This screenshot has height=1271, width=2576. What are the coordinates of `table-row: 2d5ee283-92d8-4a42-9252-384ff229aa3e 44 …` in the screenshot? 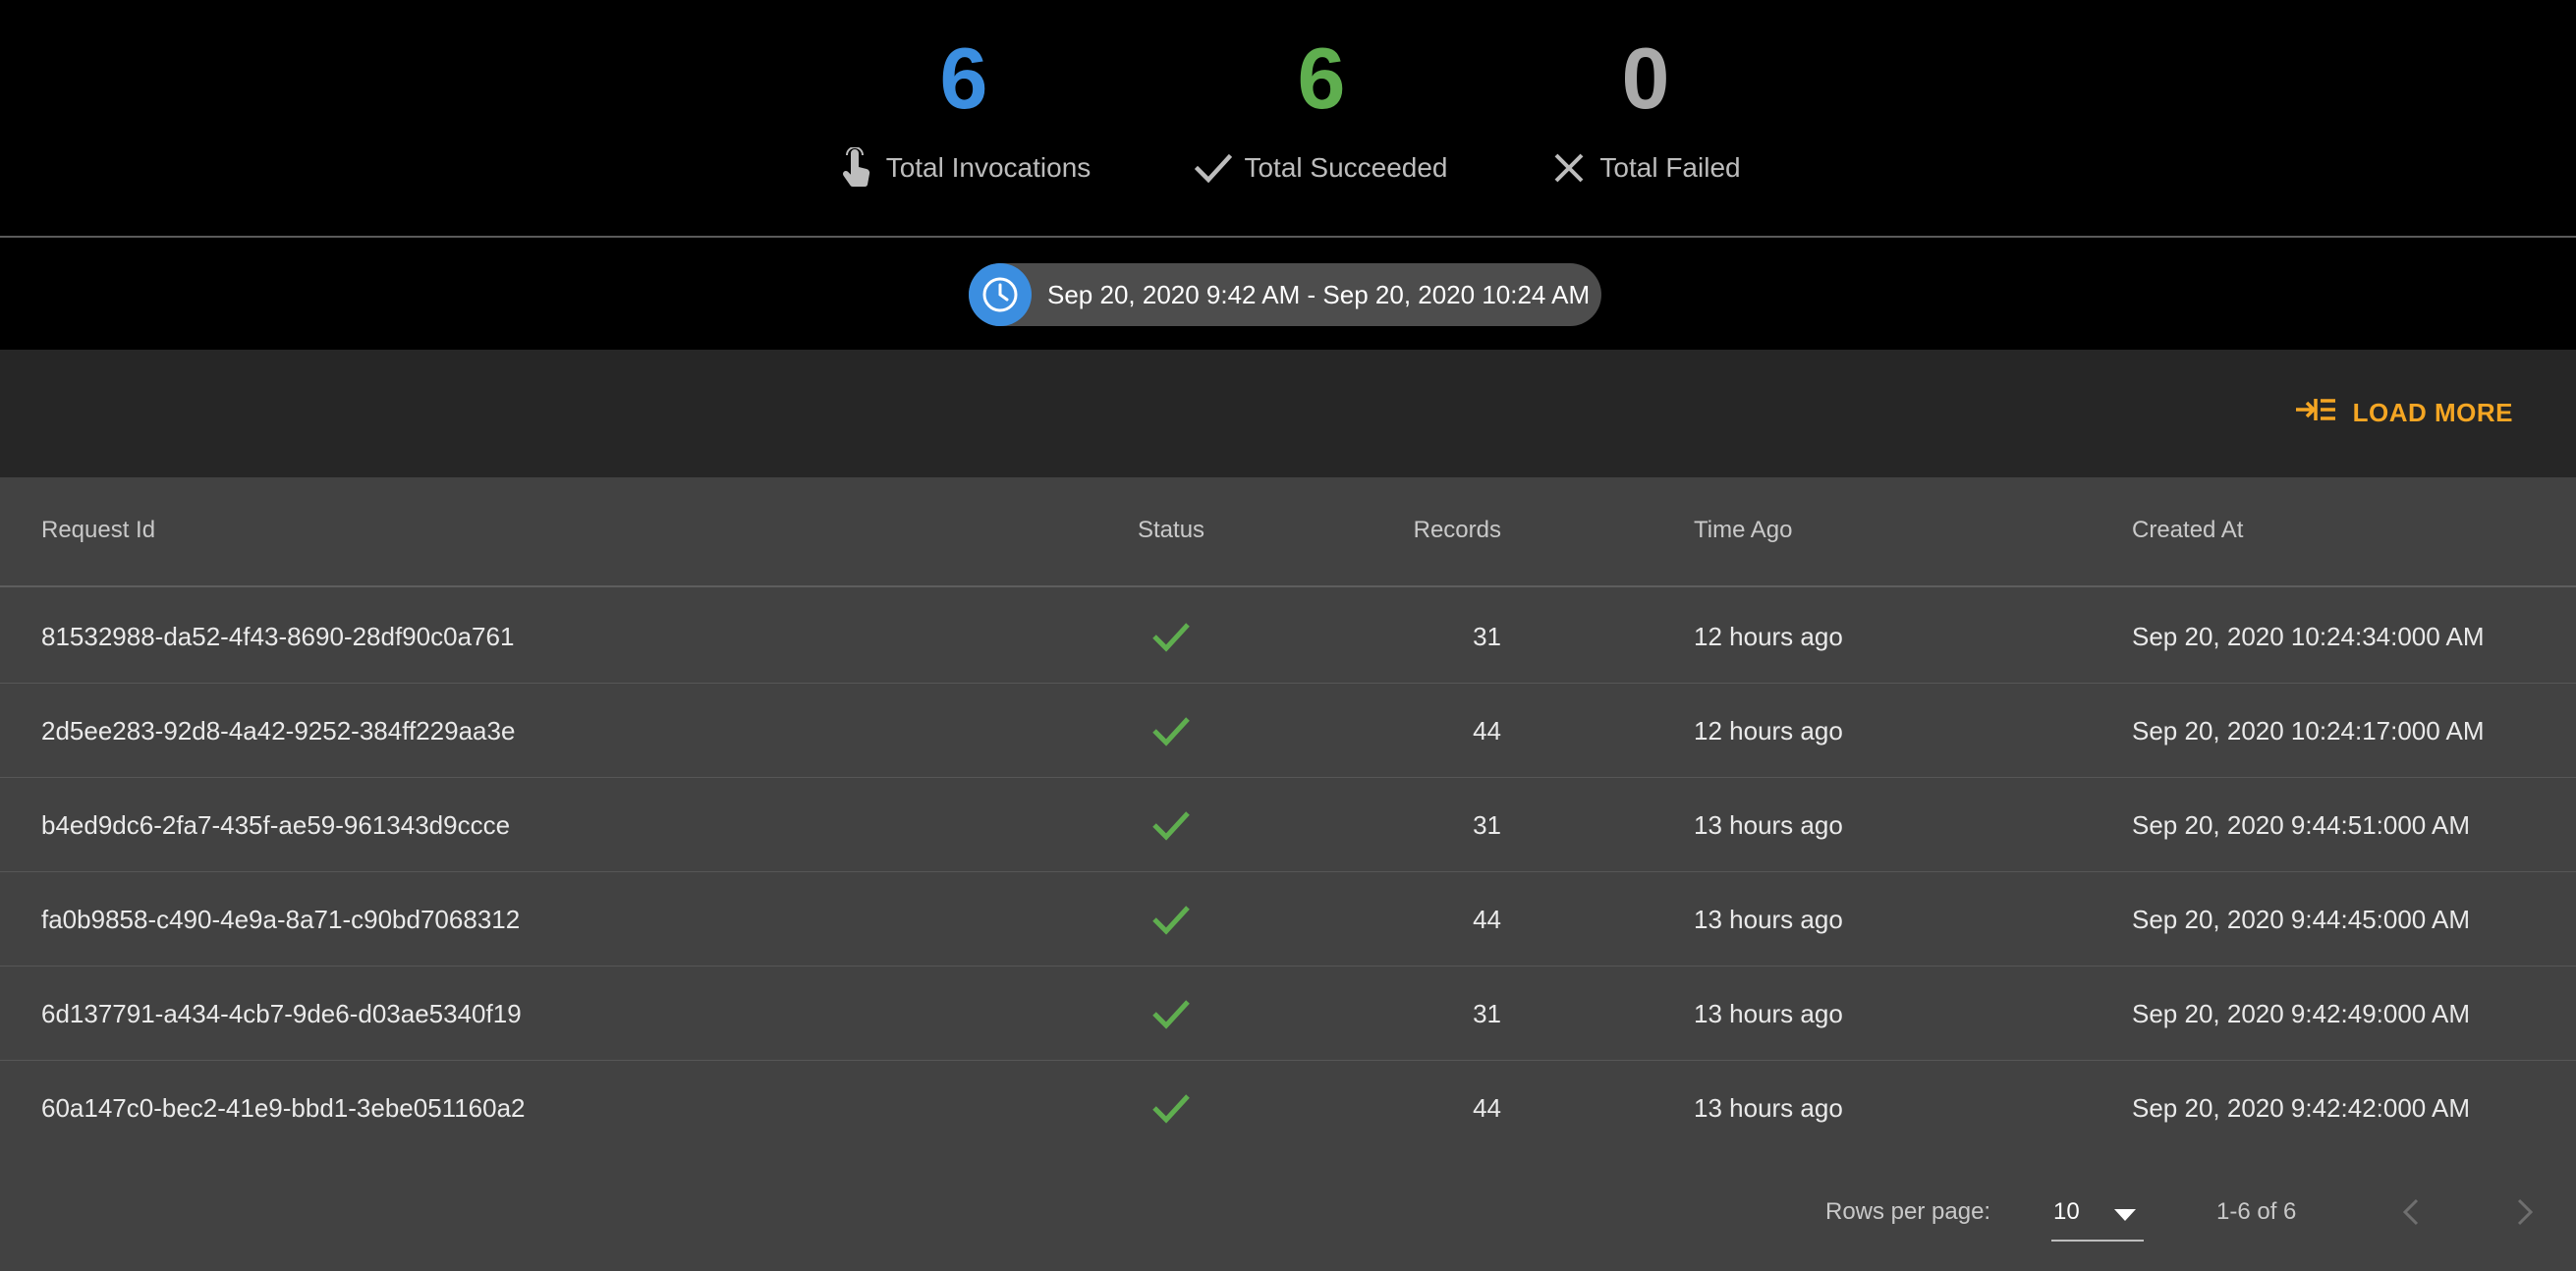 It's located at (1288, 731).